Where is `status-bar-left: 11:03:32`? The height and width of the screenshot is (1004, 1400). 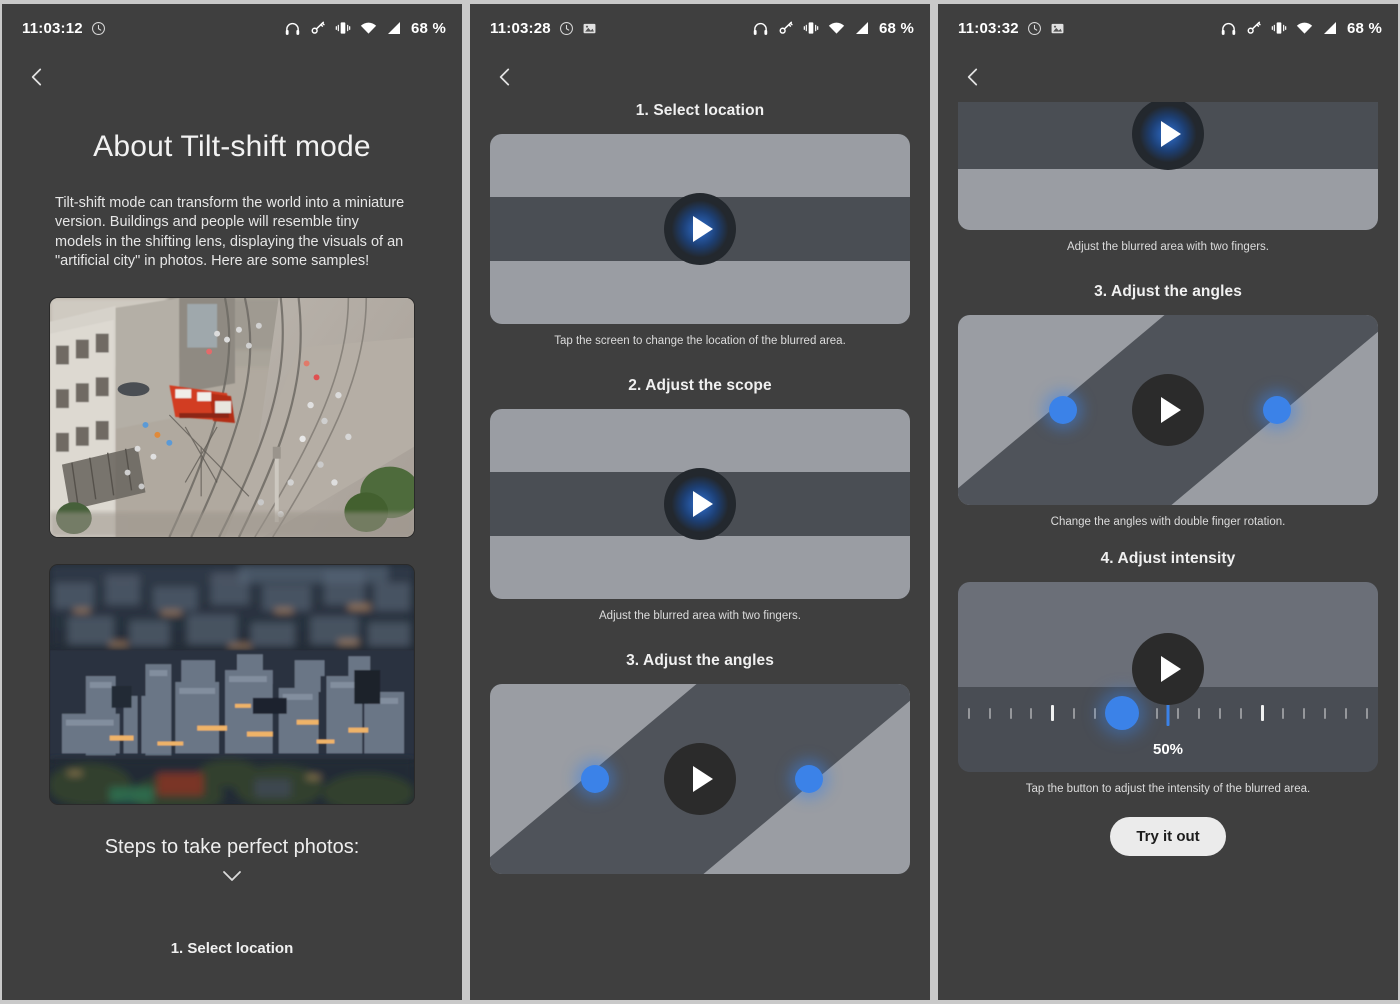 status-bar-left: 11:03:32 is located at coordinates (1011, 28).